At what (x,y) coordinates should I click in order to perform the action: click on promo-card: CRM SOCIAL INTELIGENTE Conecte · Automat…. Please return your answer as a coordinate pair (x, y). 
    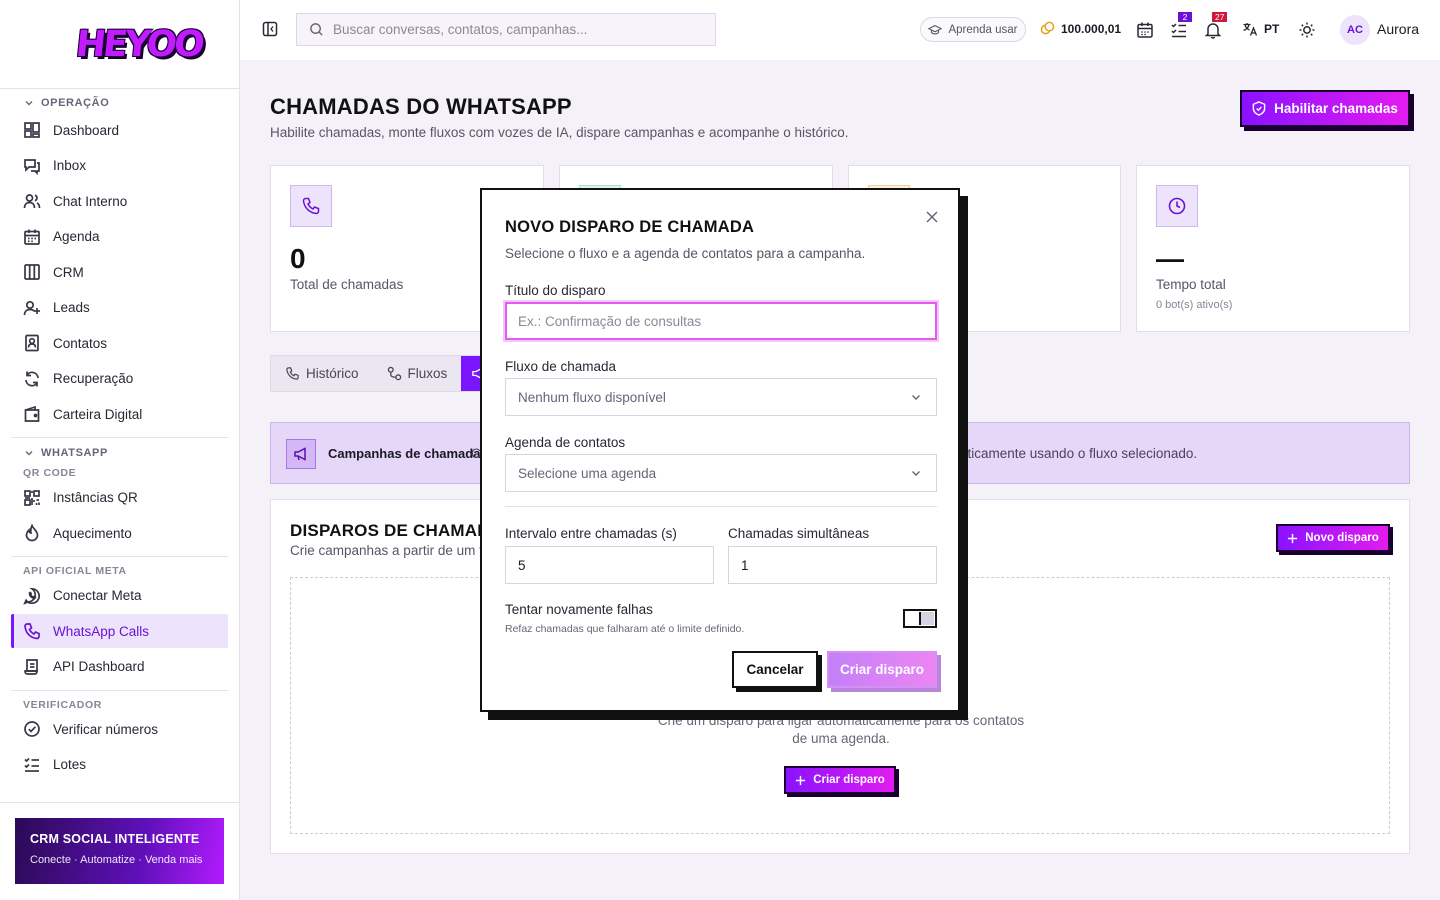
    Looking at the image, I should click on (119, 851).